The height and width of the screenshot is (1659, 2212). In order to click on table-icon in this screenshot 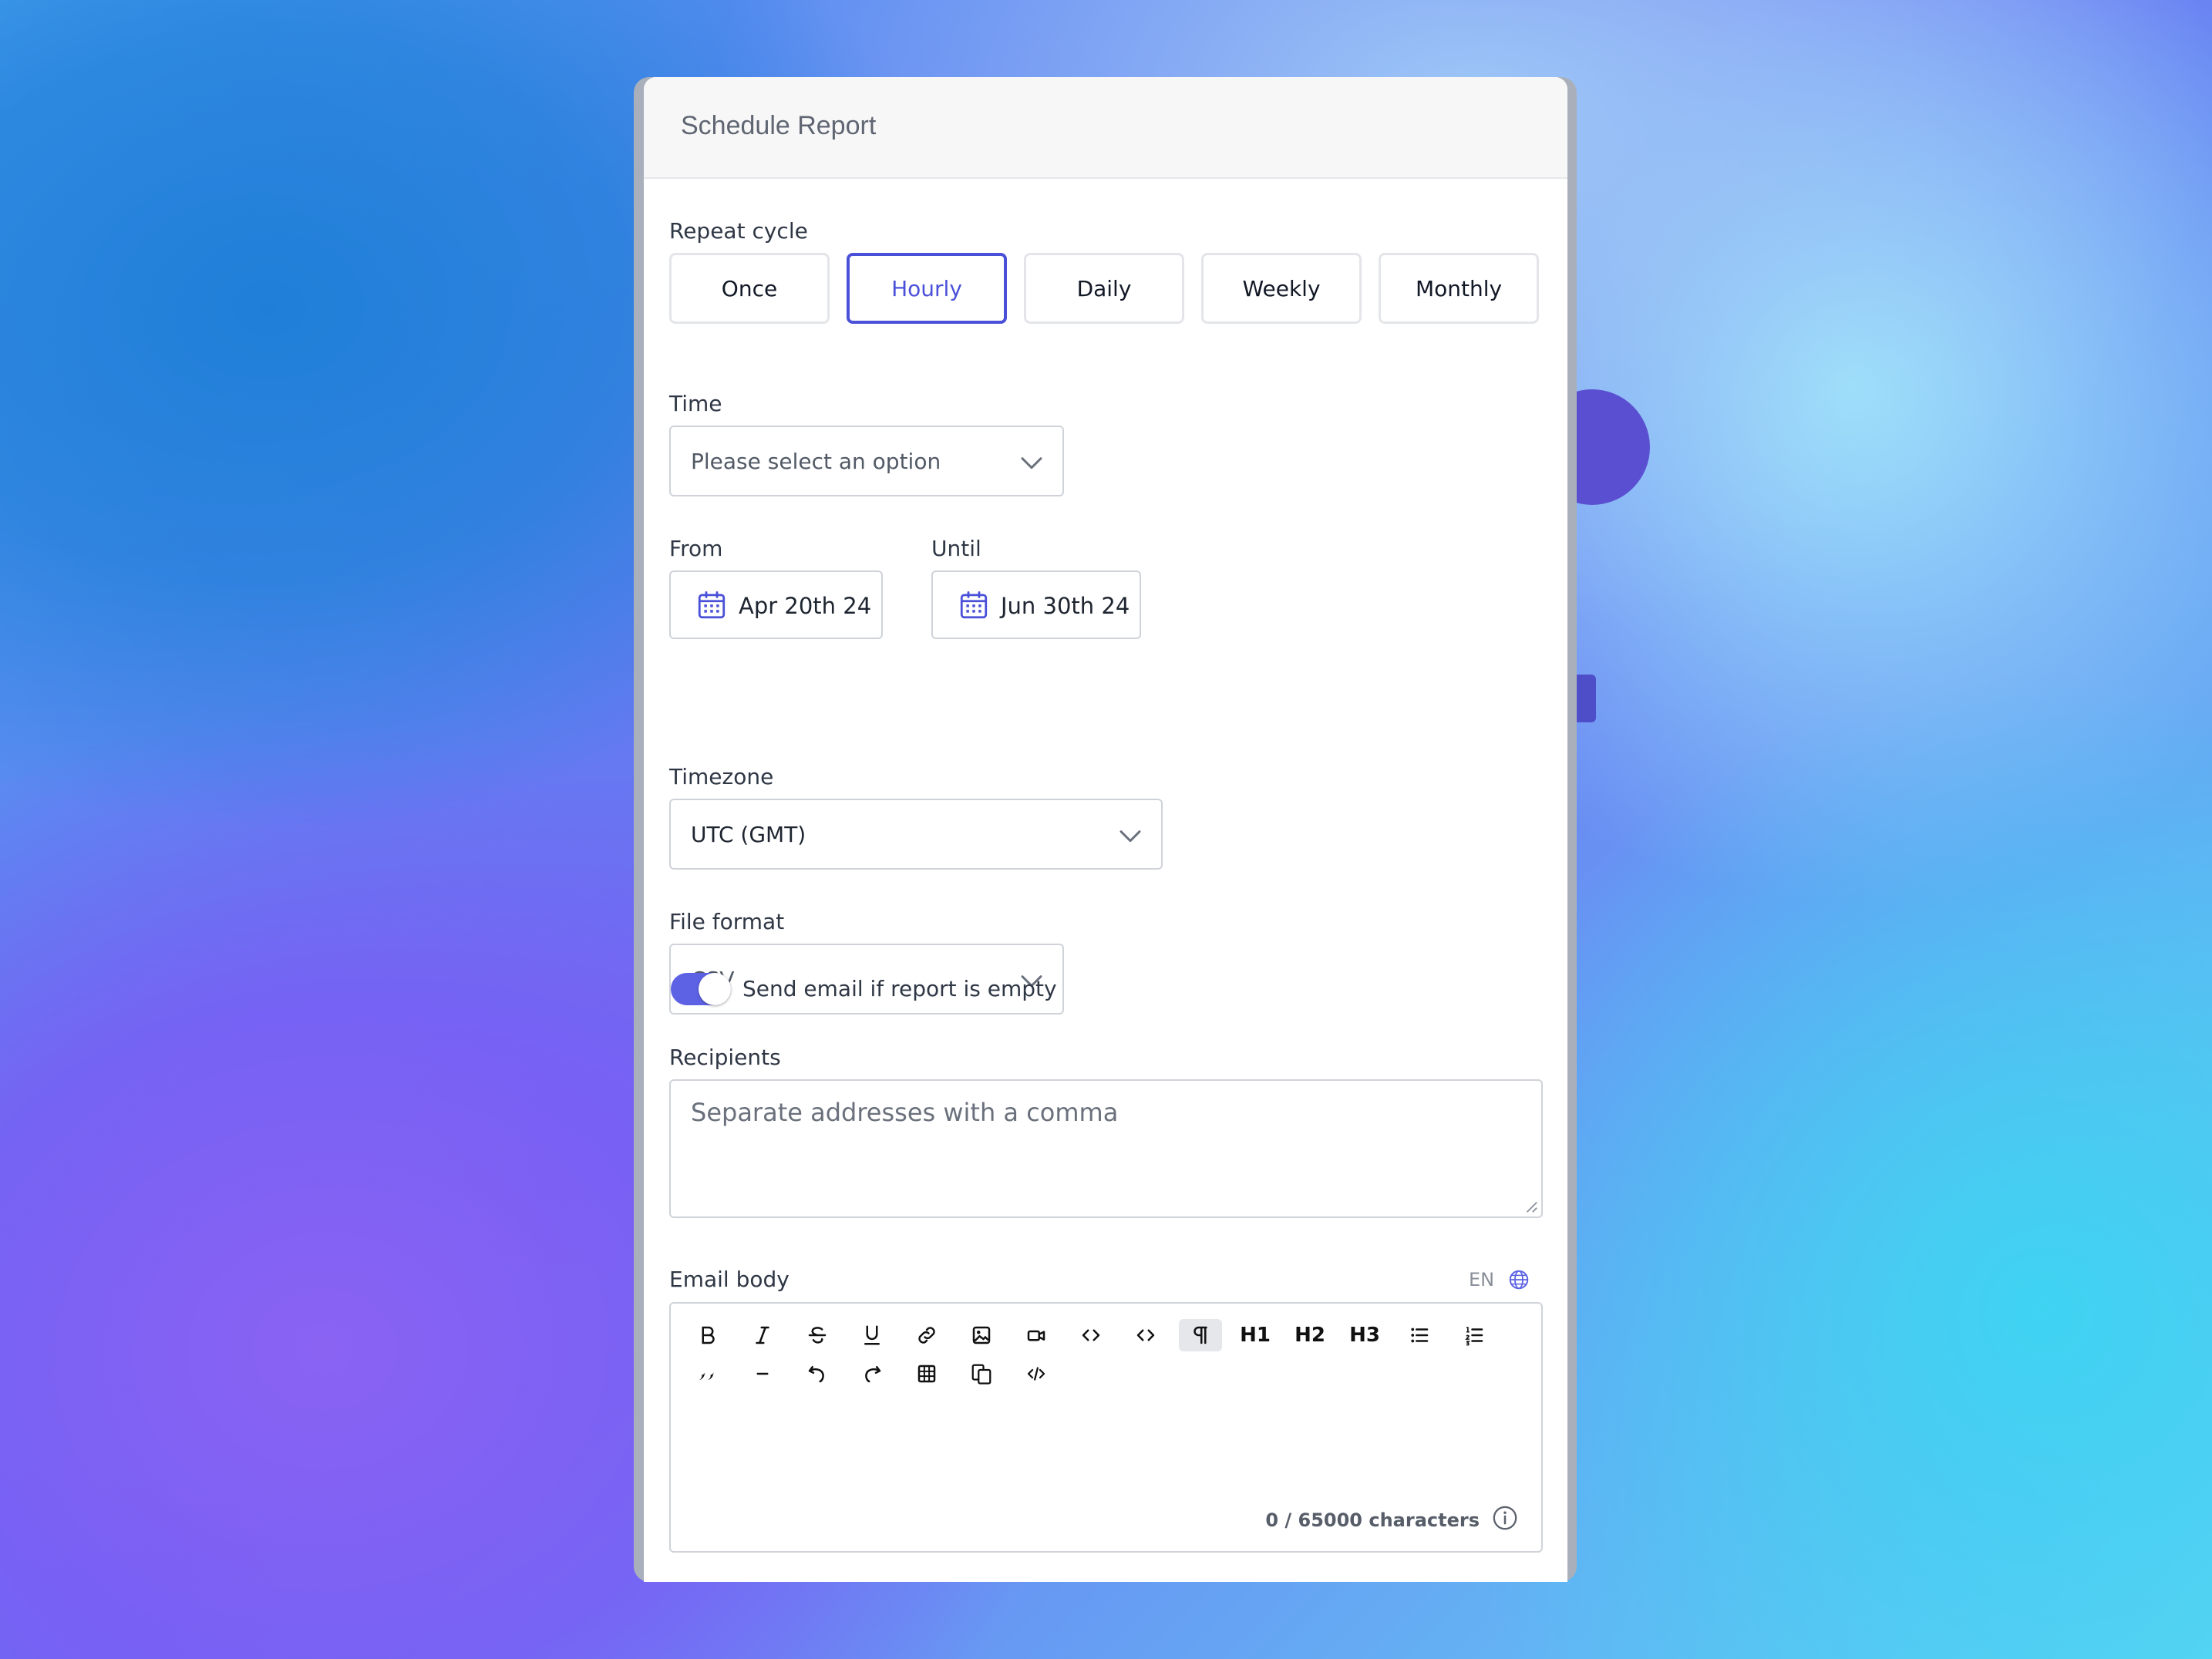, I will do `click(926, 1374)`.